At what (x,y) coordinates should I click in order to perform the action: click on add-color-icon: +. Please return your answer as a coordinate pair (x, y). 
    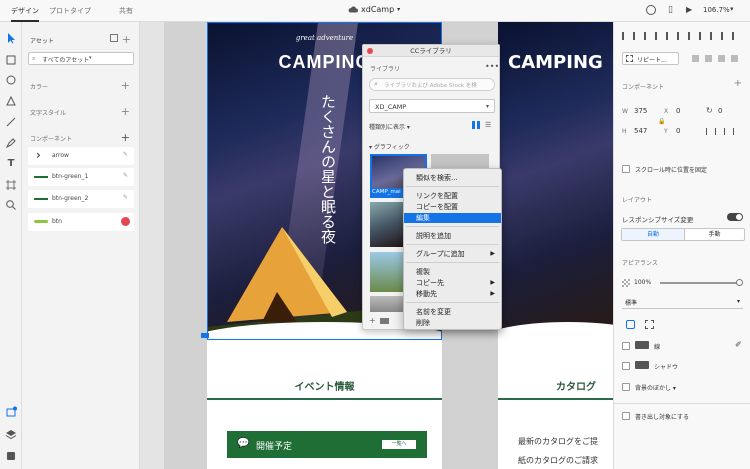
    Looking at the image, I should click on (125, 85).